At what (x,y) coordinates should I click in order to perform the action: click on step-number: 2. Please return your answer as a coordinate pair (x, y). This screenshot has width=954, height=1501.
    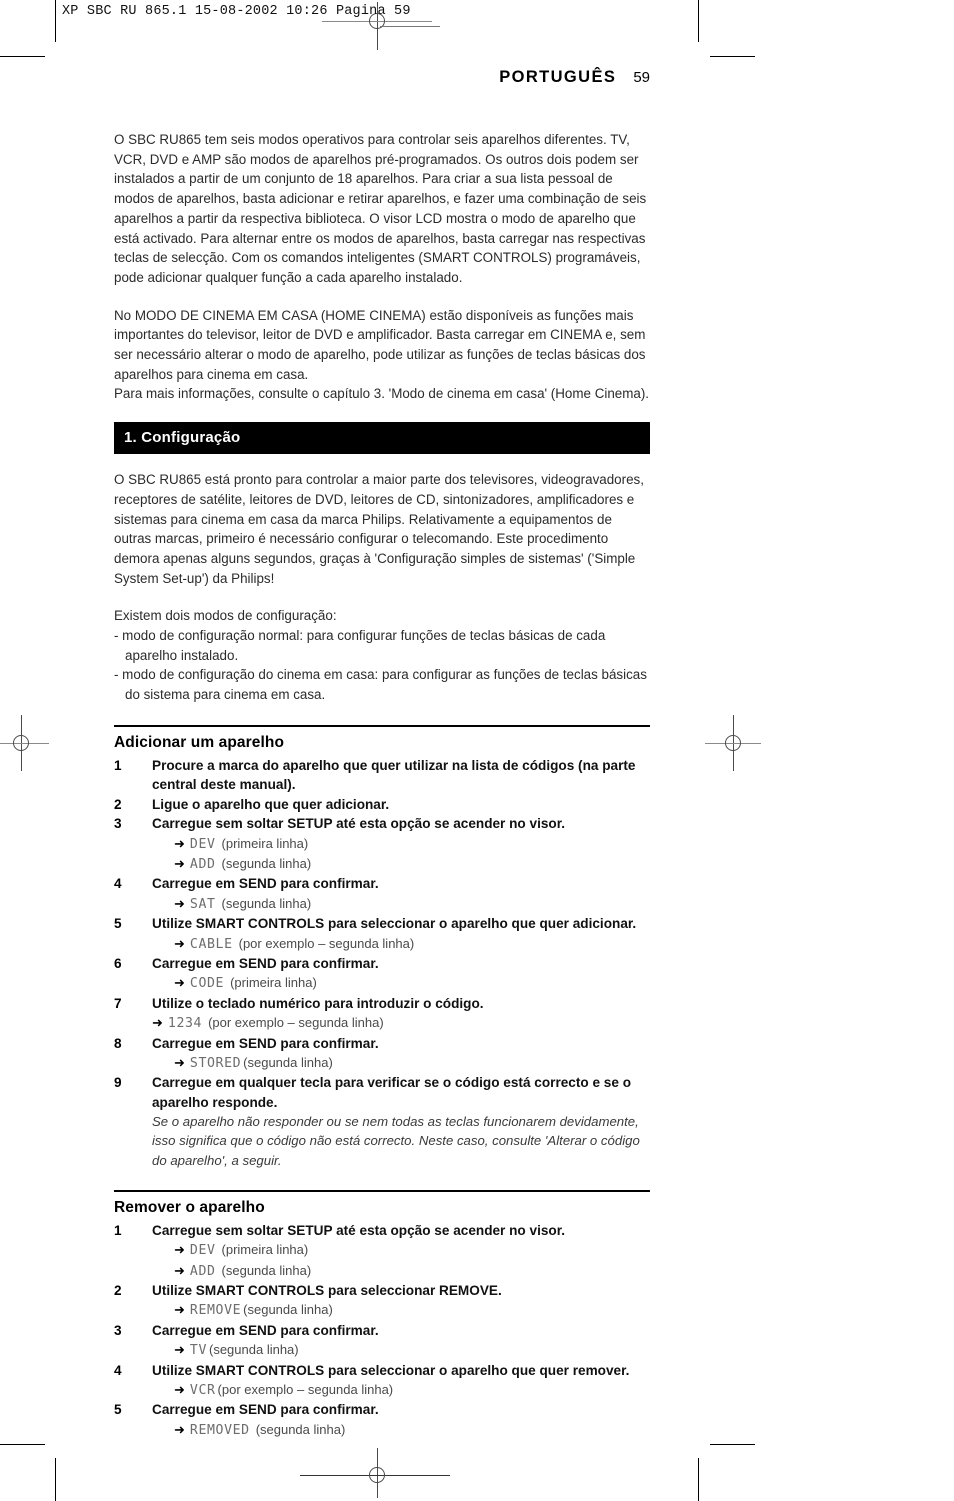
    Looking at the image, I should click on (118, 1291).